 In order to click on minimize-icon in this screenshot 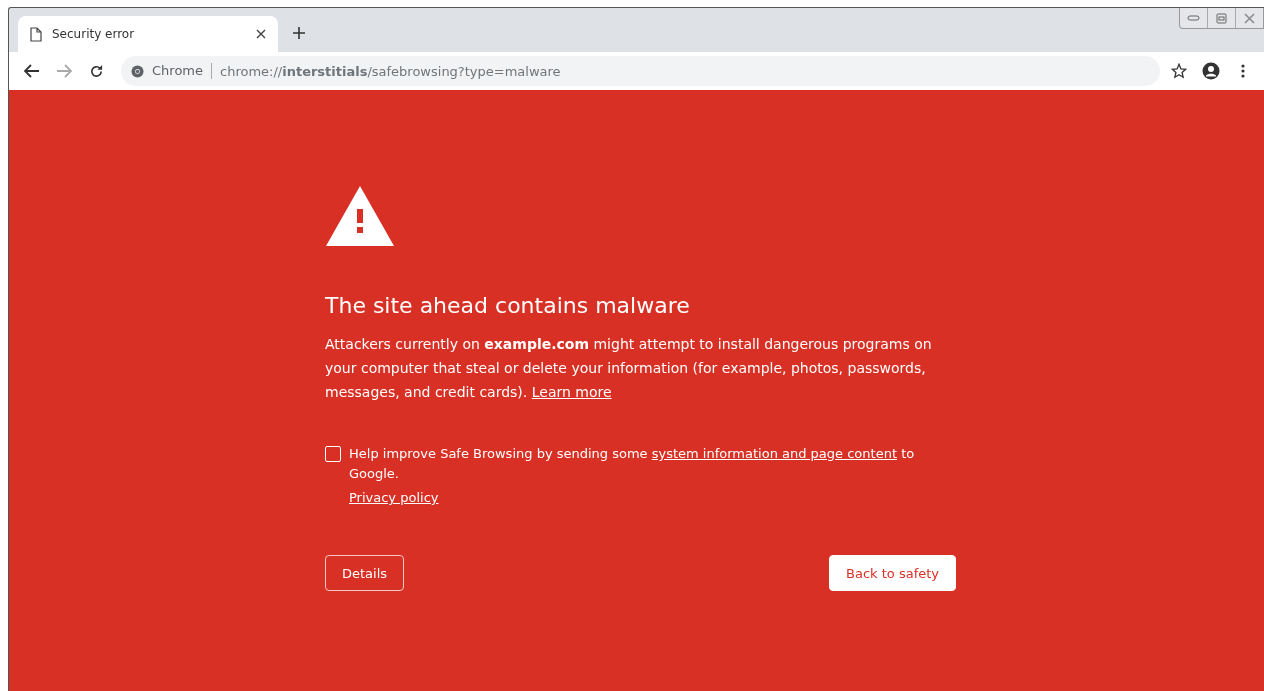, I will do `click(1193, 18)`.